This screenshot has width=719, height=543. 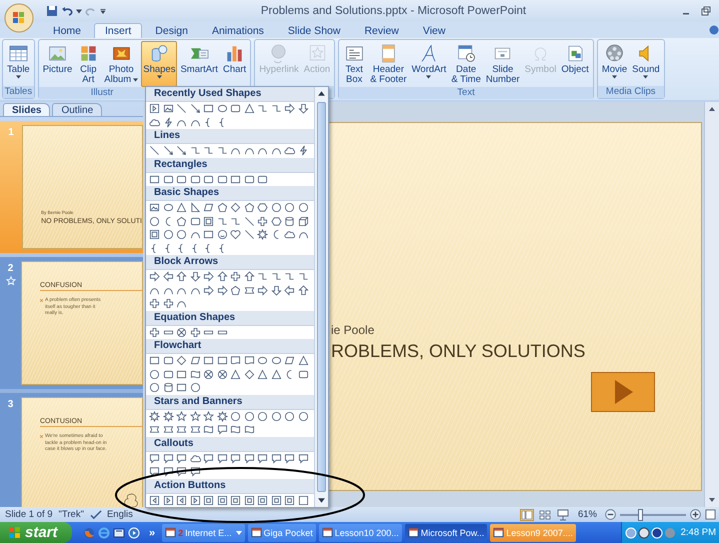 What do you see at coordinates (354, 64) in the screenshot?
I see `ribbon-button: Text Box` at bounding box center [354, 64].